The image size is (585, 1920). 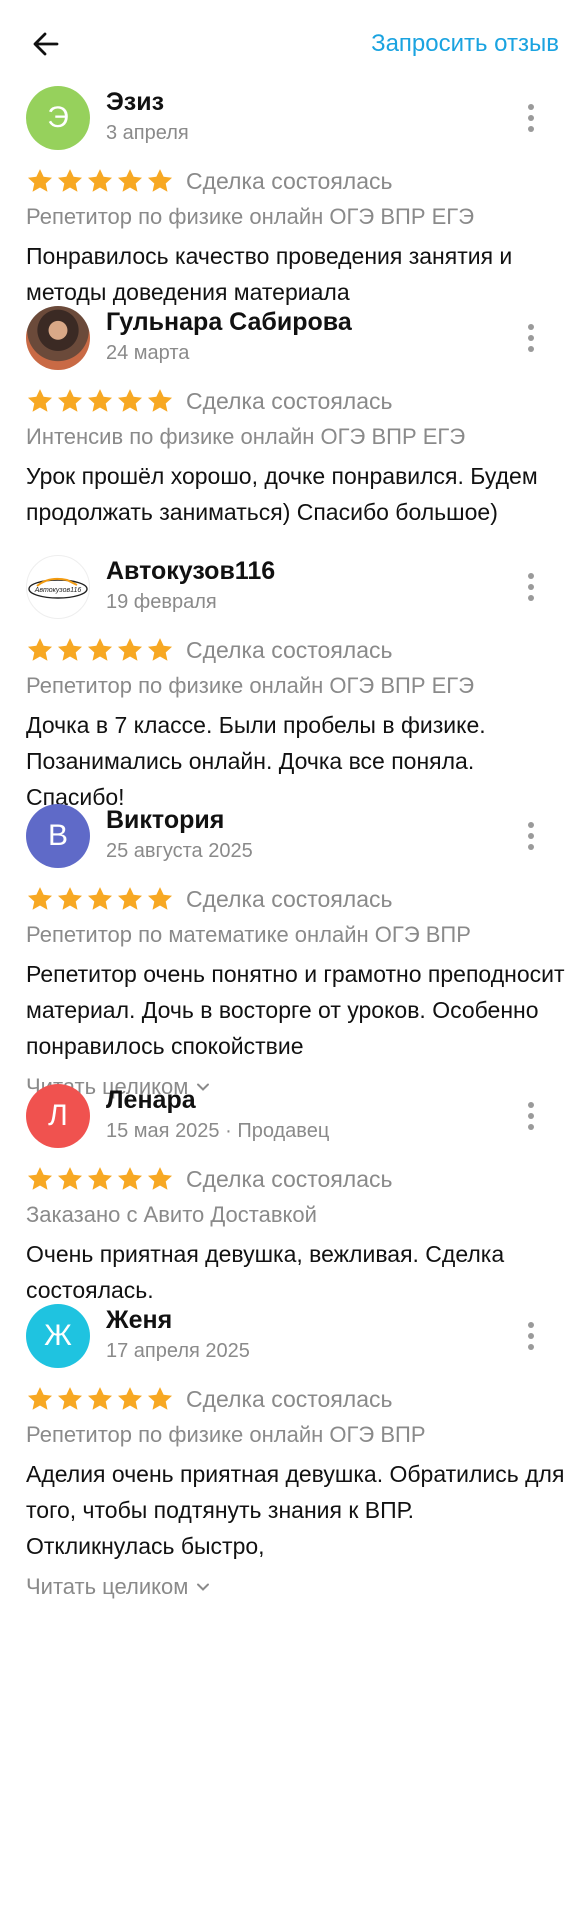 I want to click on review-date: 24 марта, so click(x=148, y=353).